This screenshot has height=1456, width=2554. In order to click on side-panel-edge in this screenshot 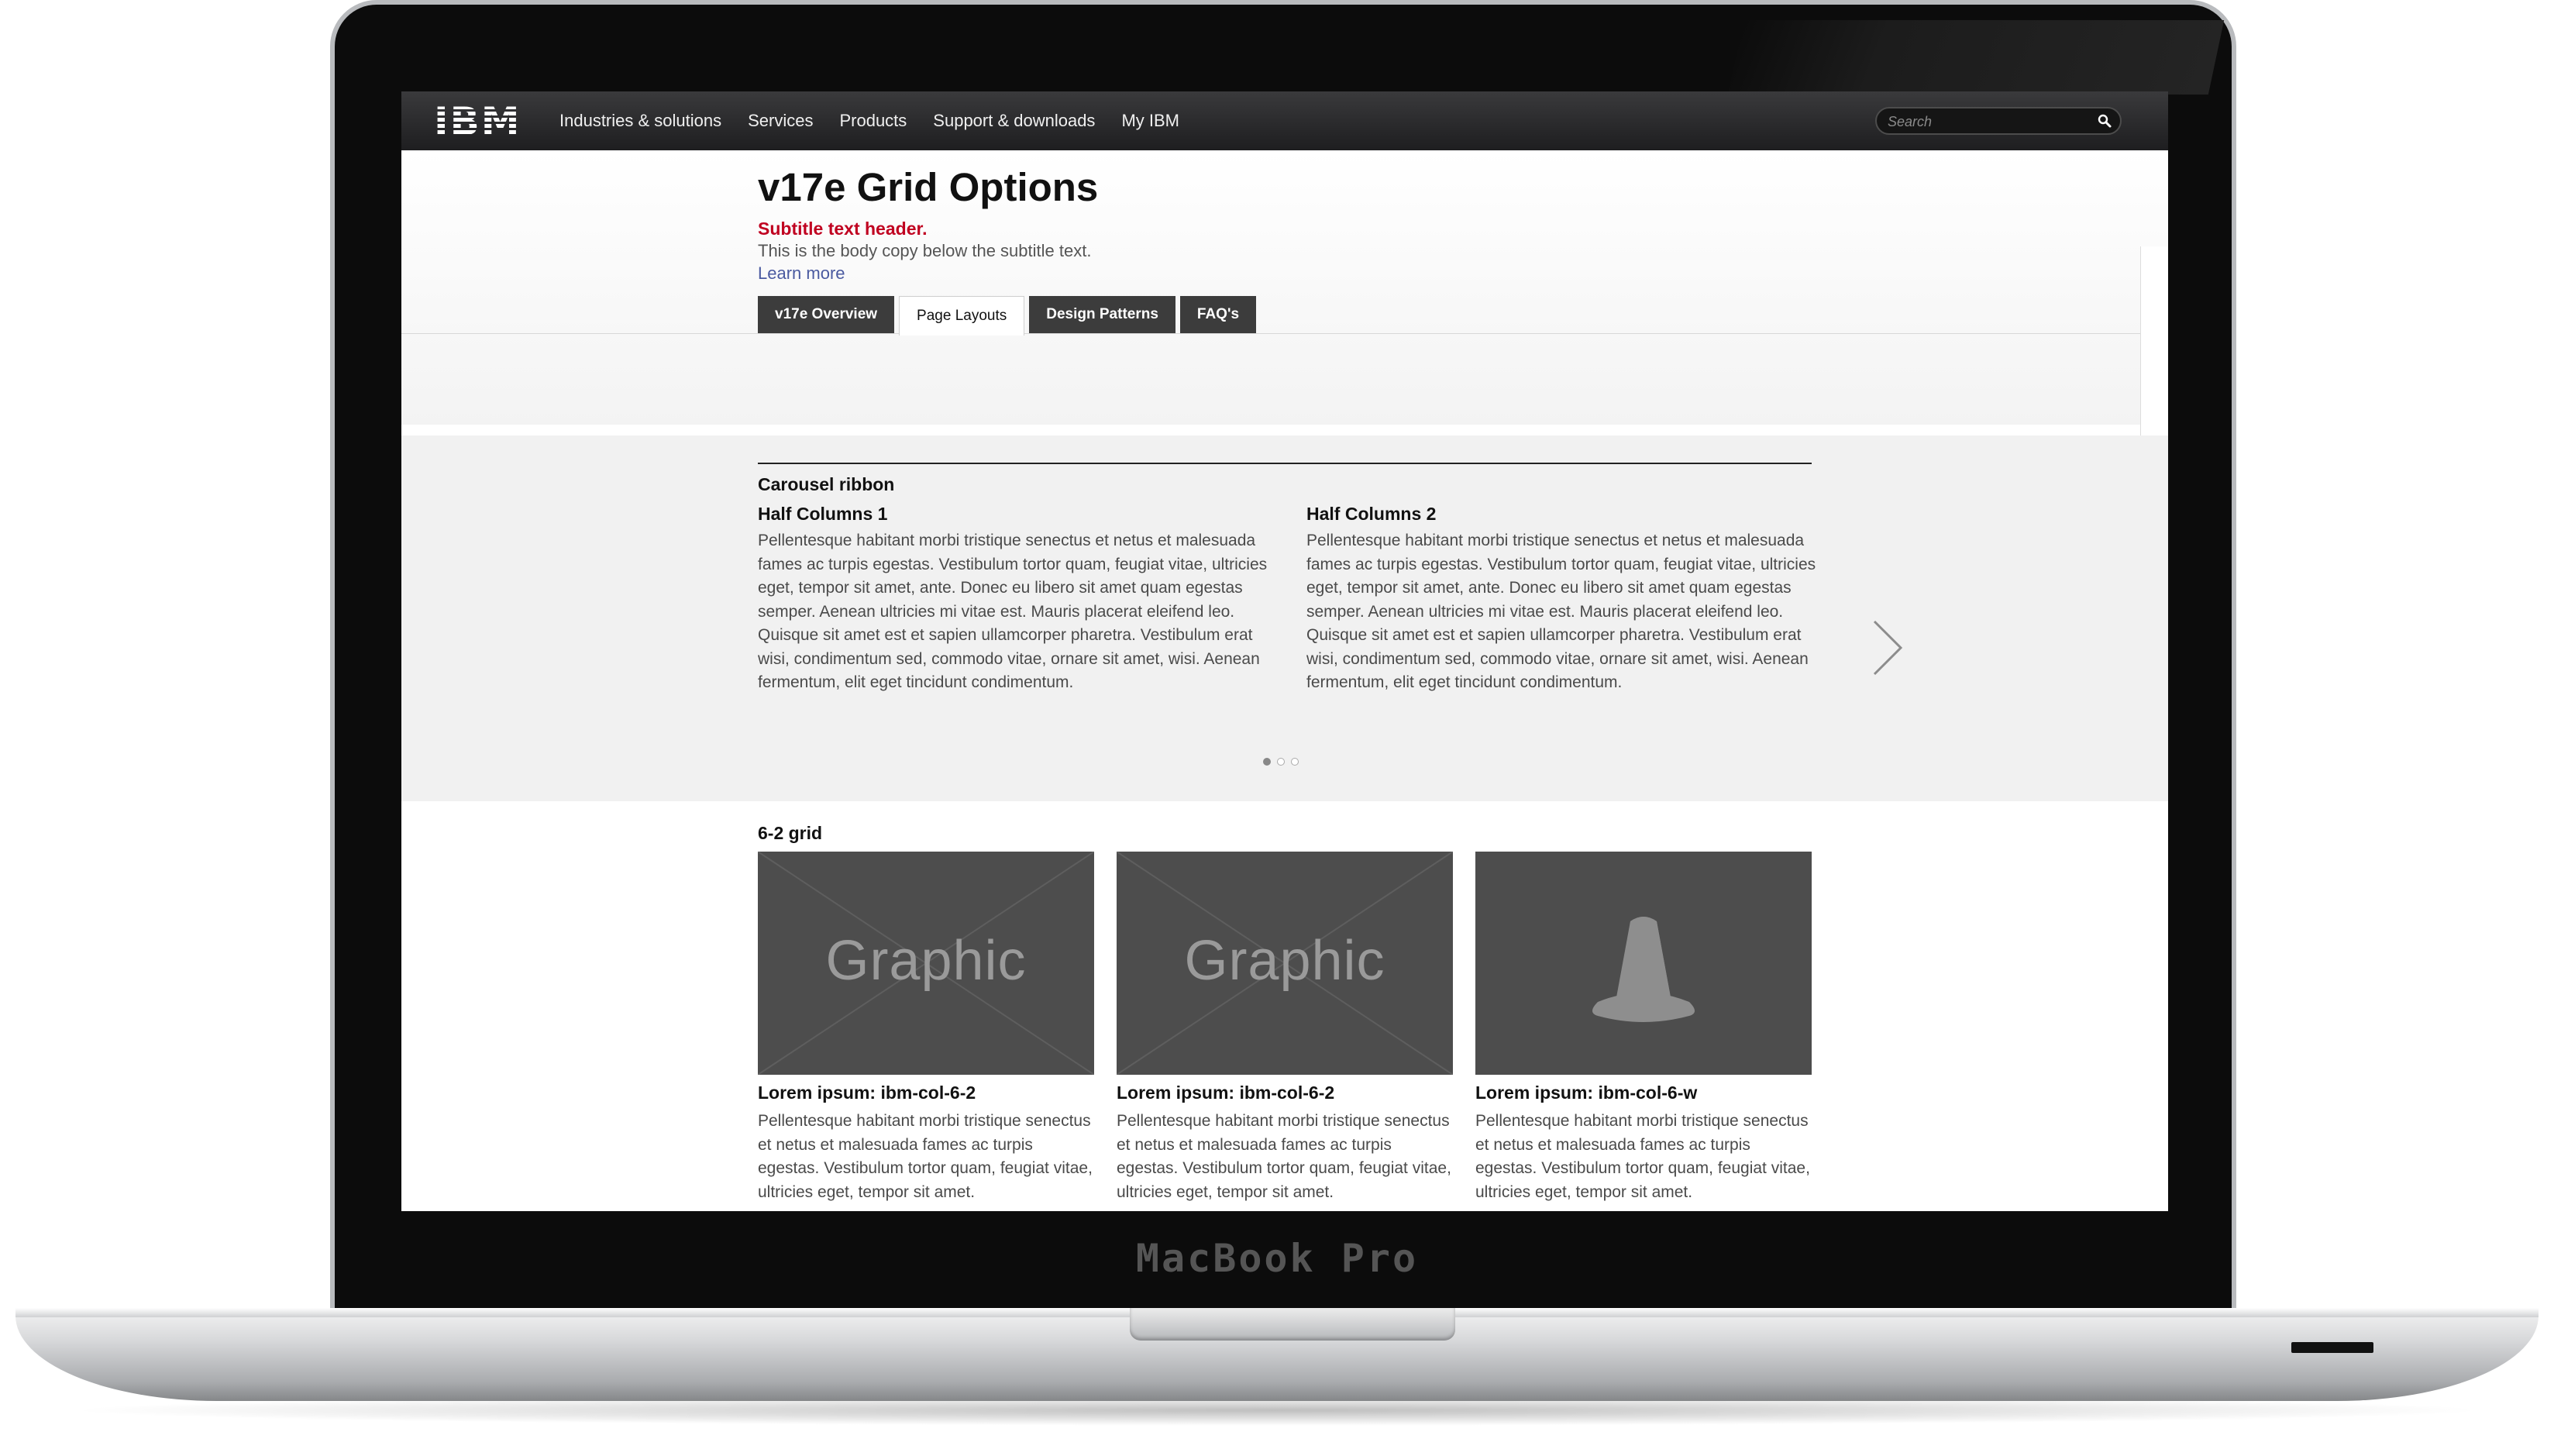, I will do `click(2154, 342)`.